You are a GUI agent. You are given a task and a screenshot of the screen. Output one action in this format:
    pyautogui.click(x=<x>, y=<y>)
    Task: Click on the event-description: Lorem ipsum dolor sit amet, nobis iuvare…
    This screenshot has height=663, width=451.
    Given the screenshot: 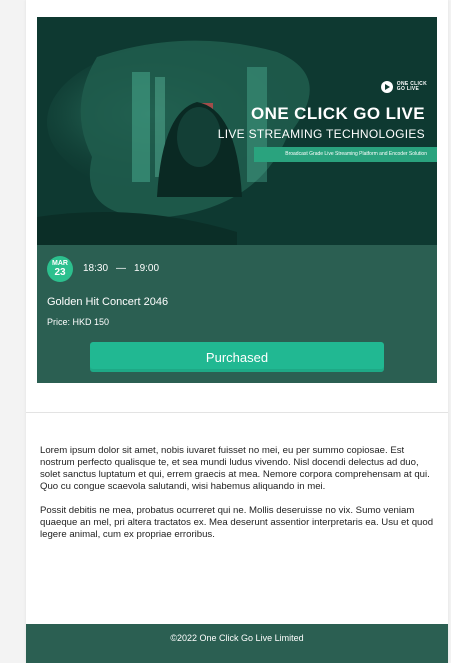 What is the action you would take?
    pyautogui.click(x=240, y=499)
    